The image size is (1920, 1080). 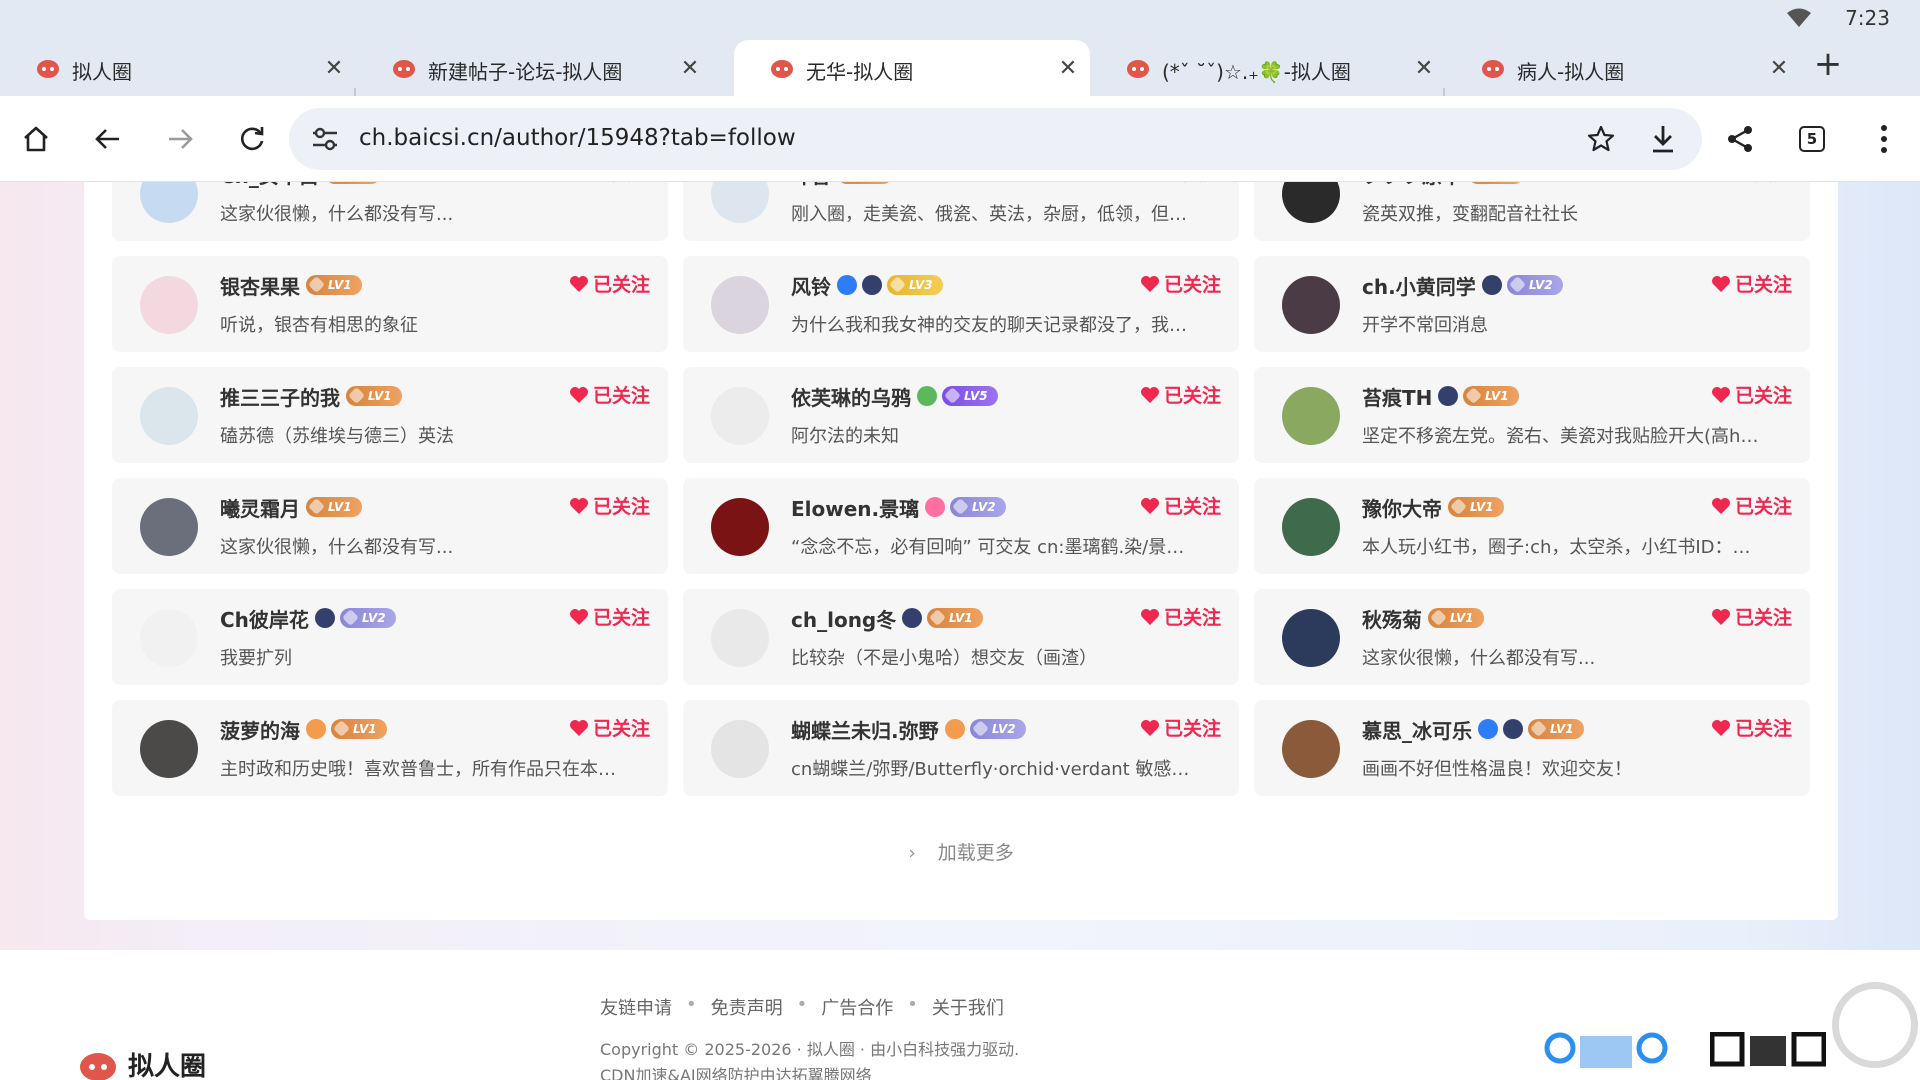 What do you see at coordinates (269, 185) in the screenshot?
I see `user-name: Ch_女干白` at bounding box center [269, 185].